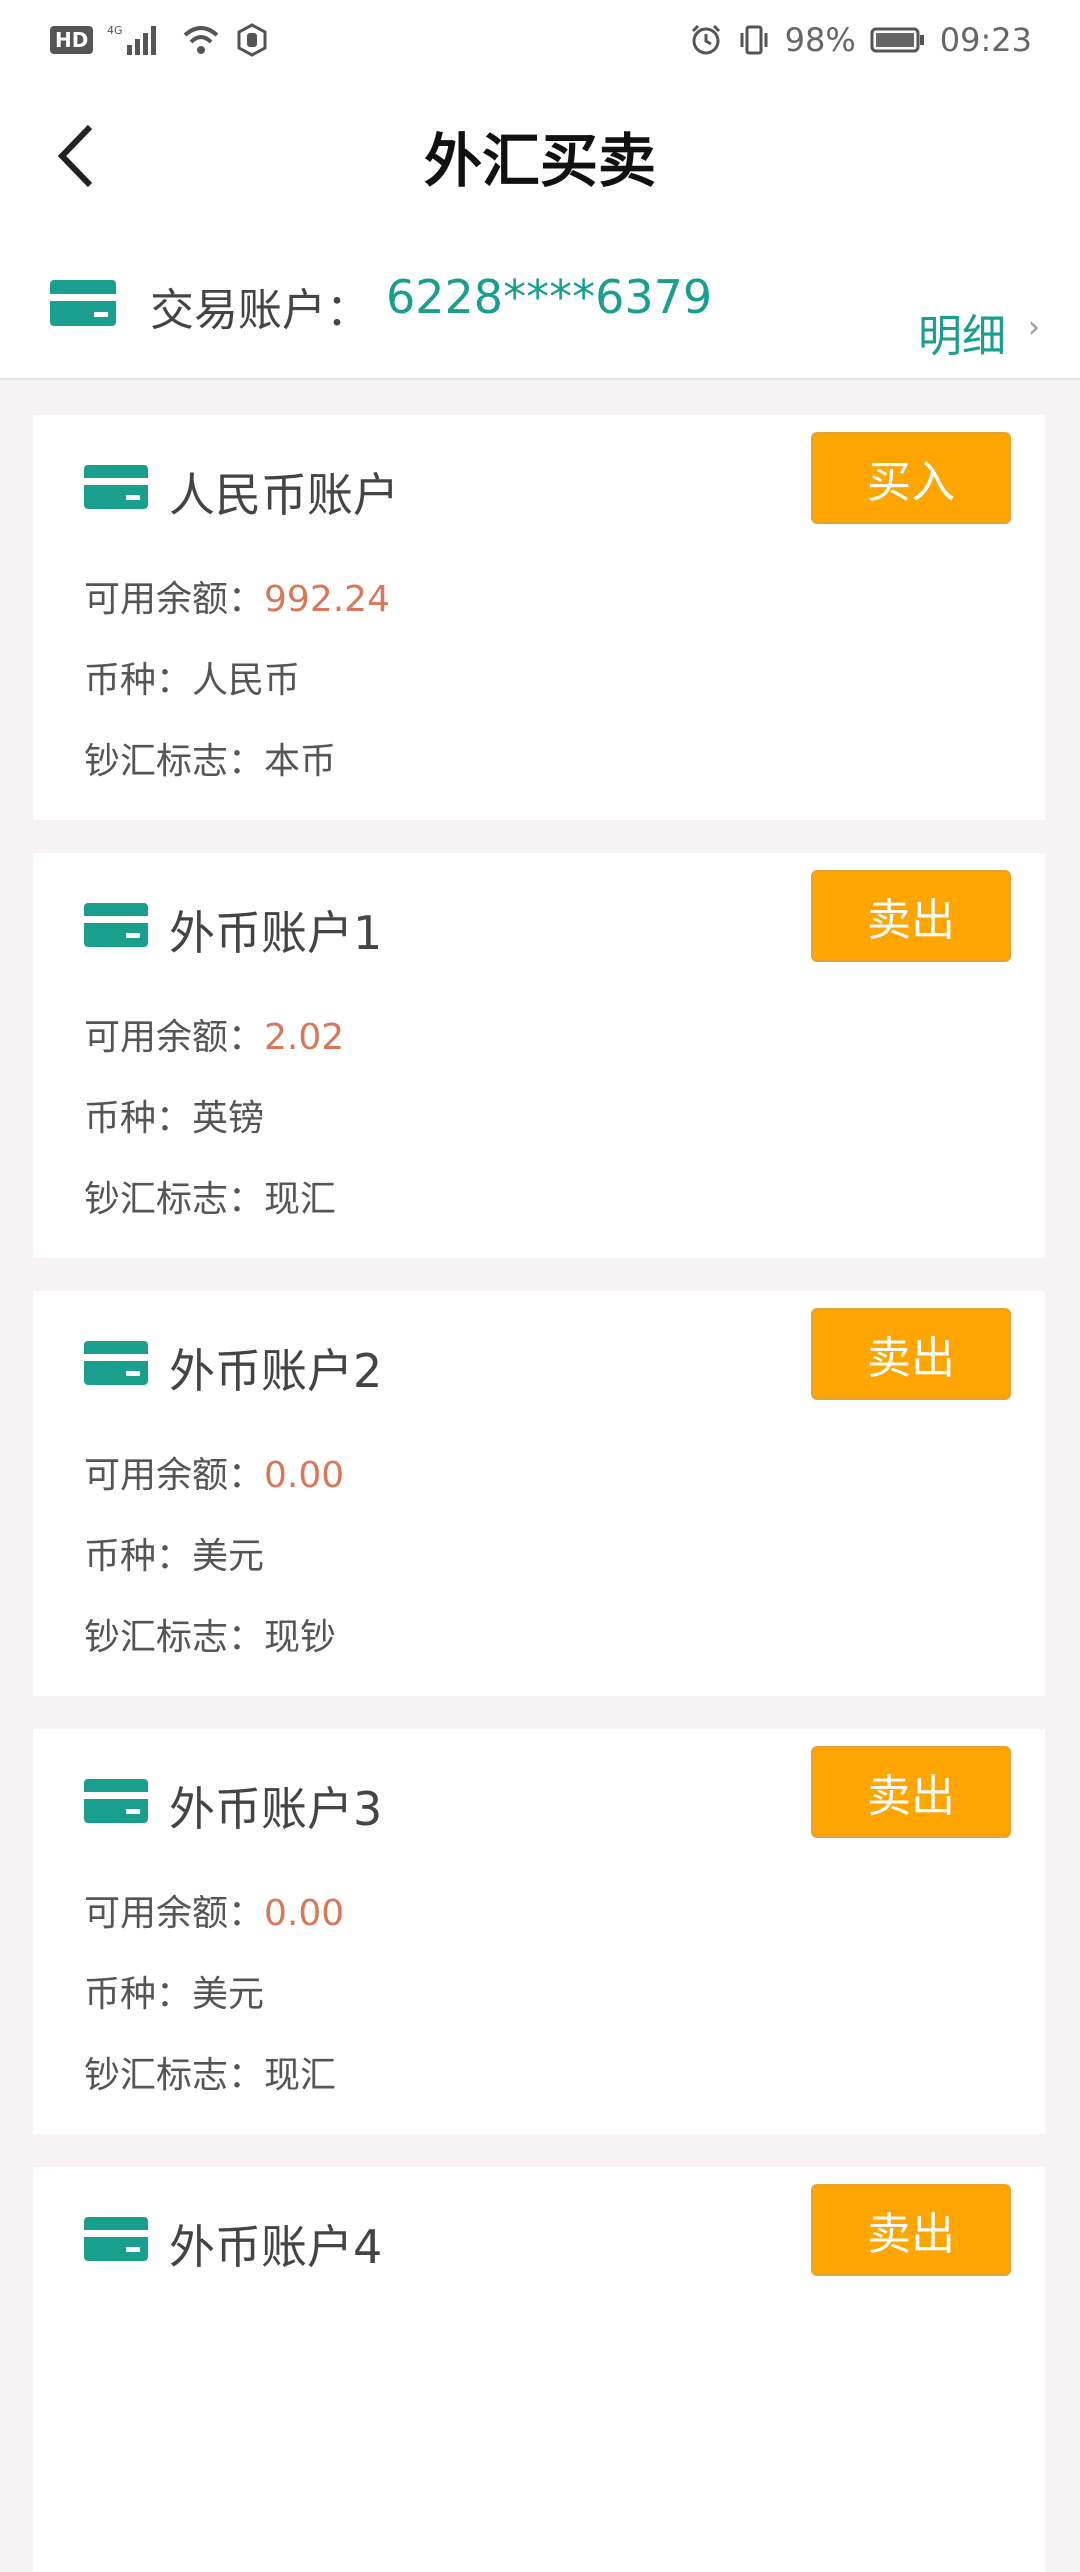 Image resolution: width=1080 pixels, height=2572 pixels. I want to click on detail-link: 明细 ›, so click(979, 332).